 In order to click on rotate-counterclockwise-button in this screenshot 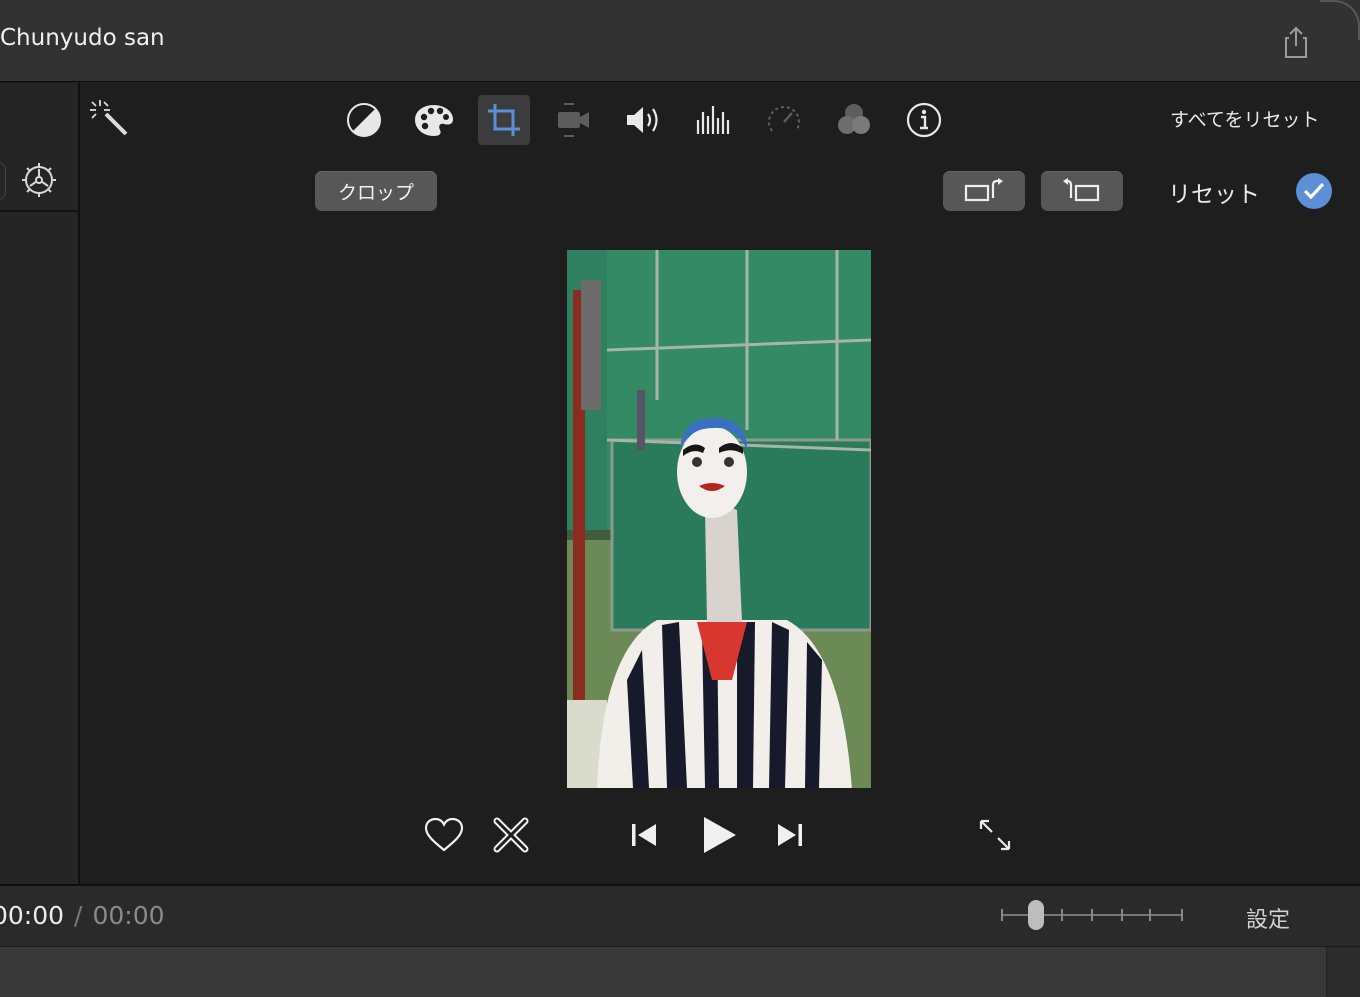, I will do `click(1082, 191)`.